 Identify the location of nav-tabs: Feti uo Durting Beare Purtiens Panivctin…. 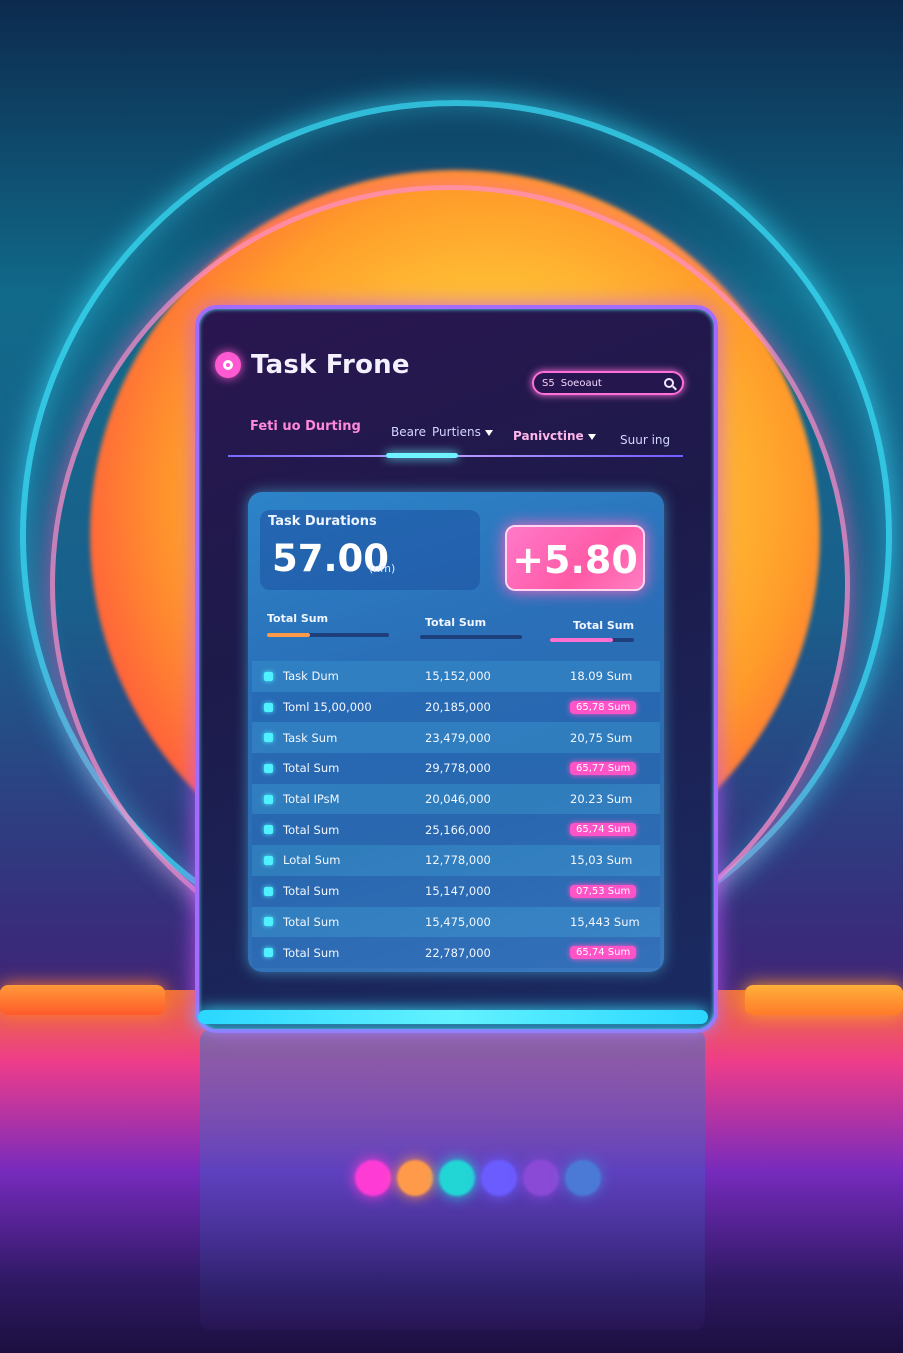
(455, 442).